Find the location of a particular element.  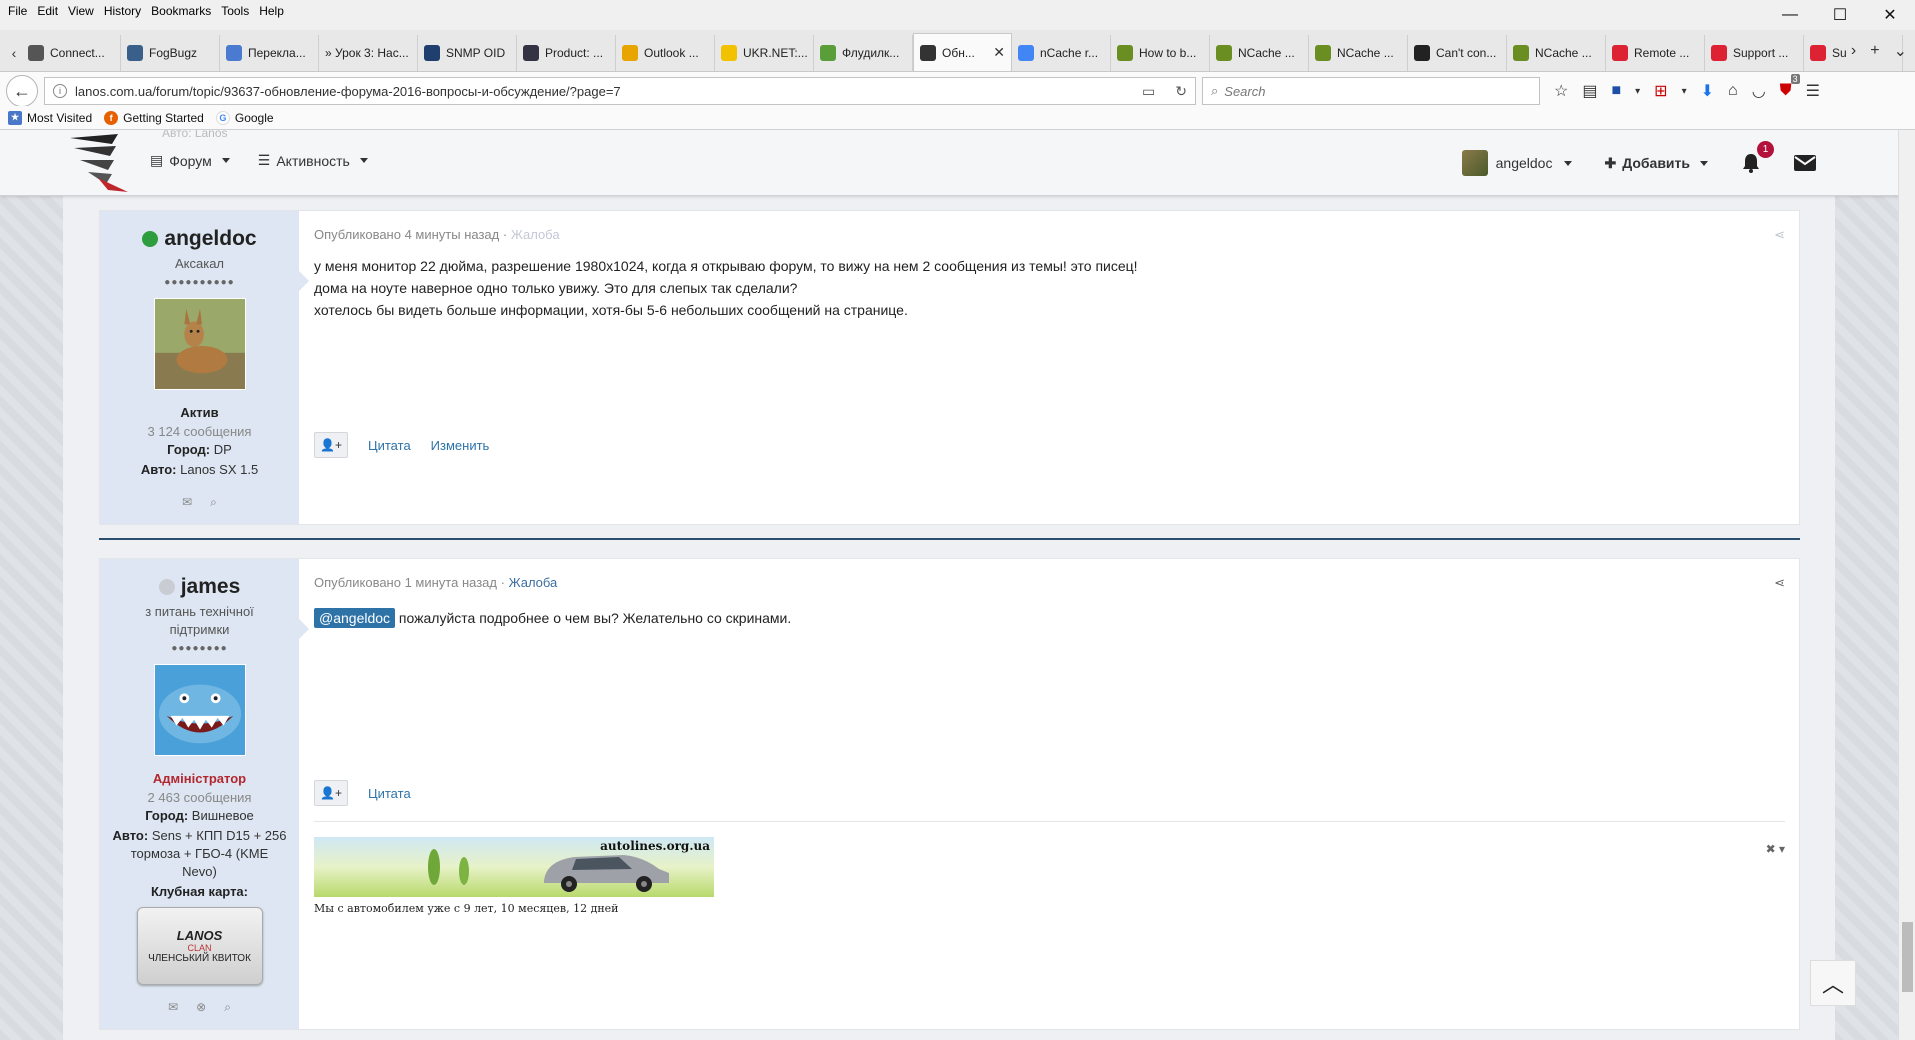

ban-icon: ⊗ is located at coordinates (201, 1007).